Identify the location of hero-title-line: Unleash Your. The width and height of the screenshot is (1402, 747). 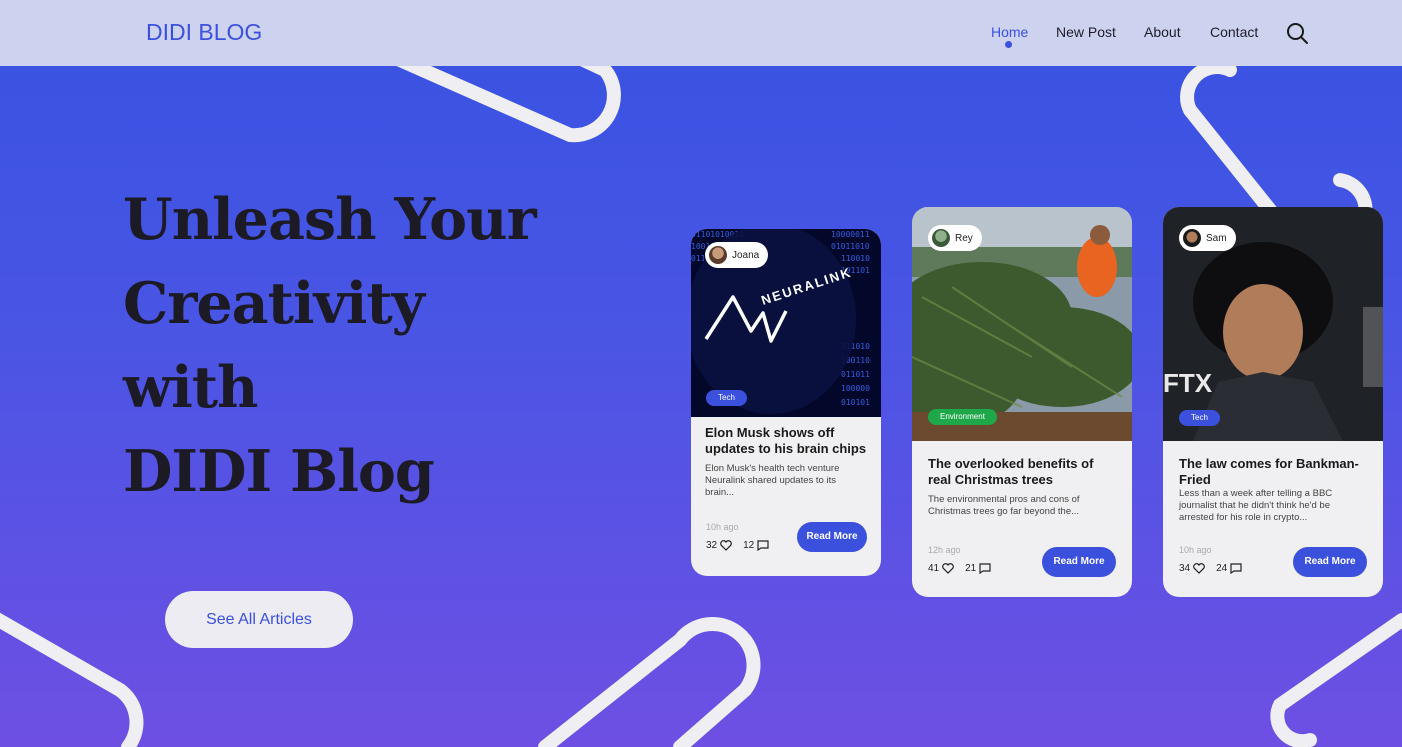
(330, 219).